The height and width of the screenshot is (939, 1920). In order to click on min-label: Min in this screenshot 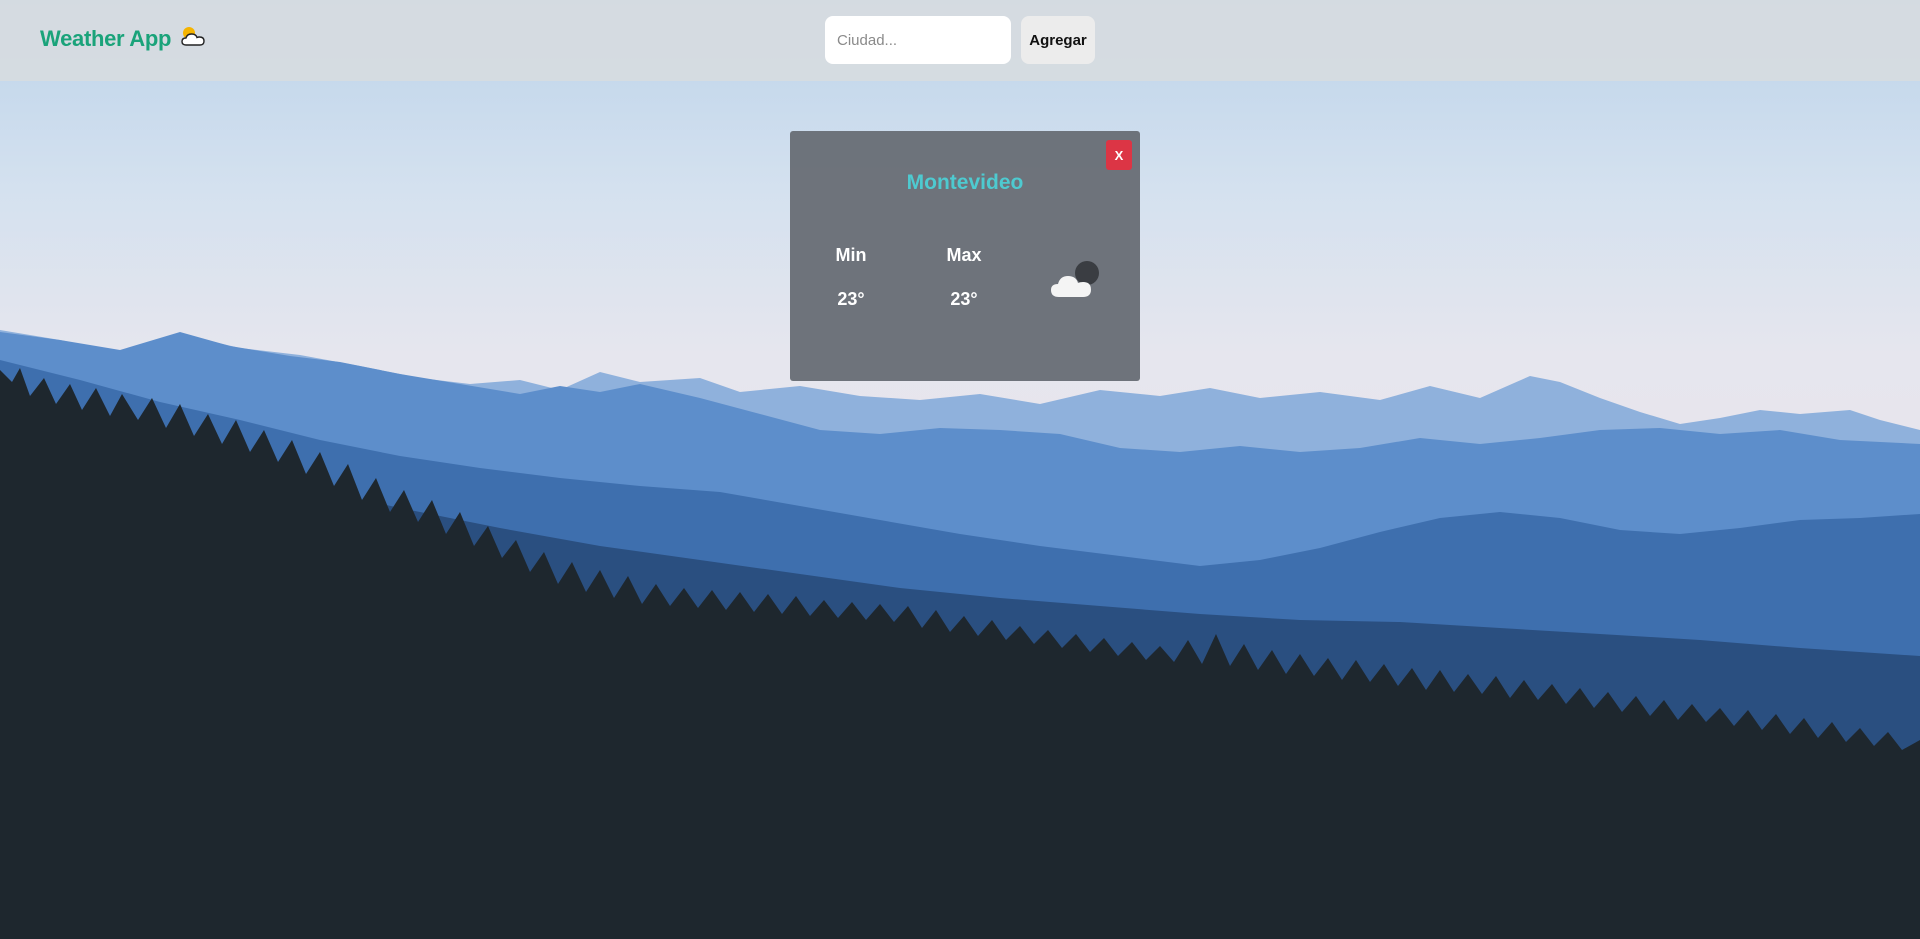, I will do `click(851, 255)`.